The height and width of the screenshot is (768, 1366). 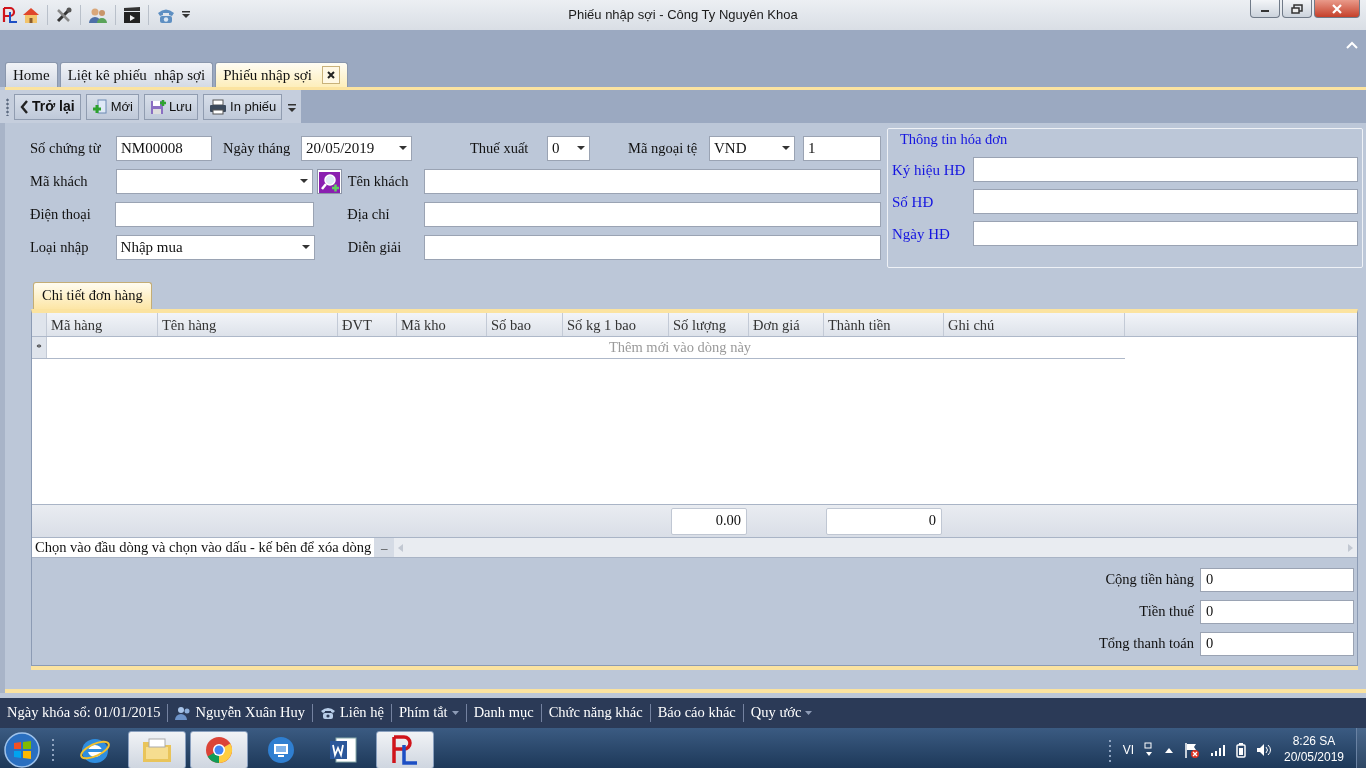 What do you see at coordinates (367, 324) in the screenshot?
I see `column-header: ĐVT` at bounding box center [367, 324].